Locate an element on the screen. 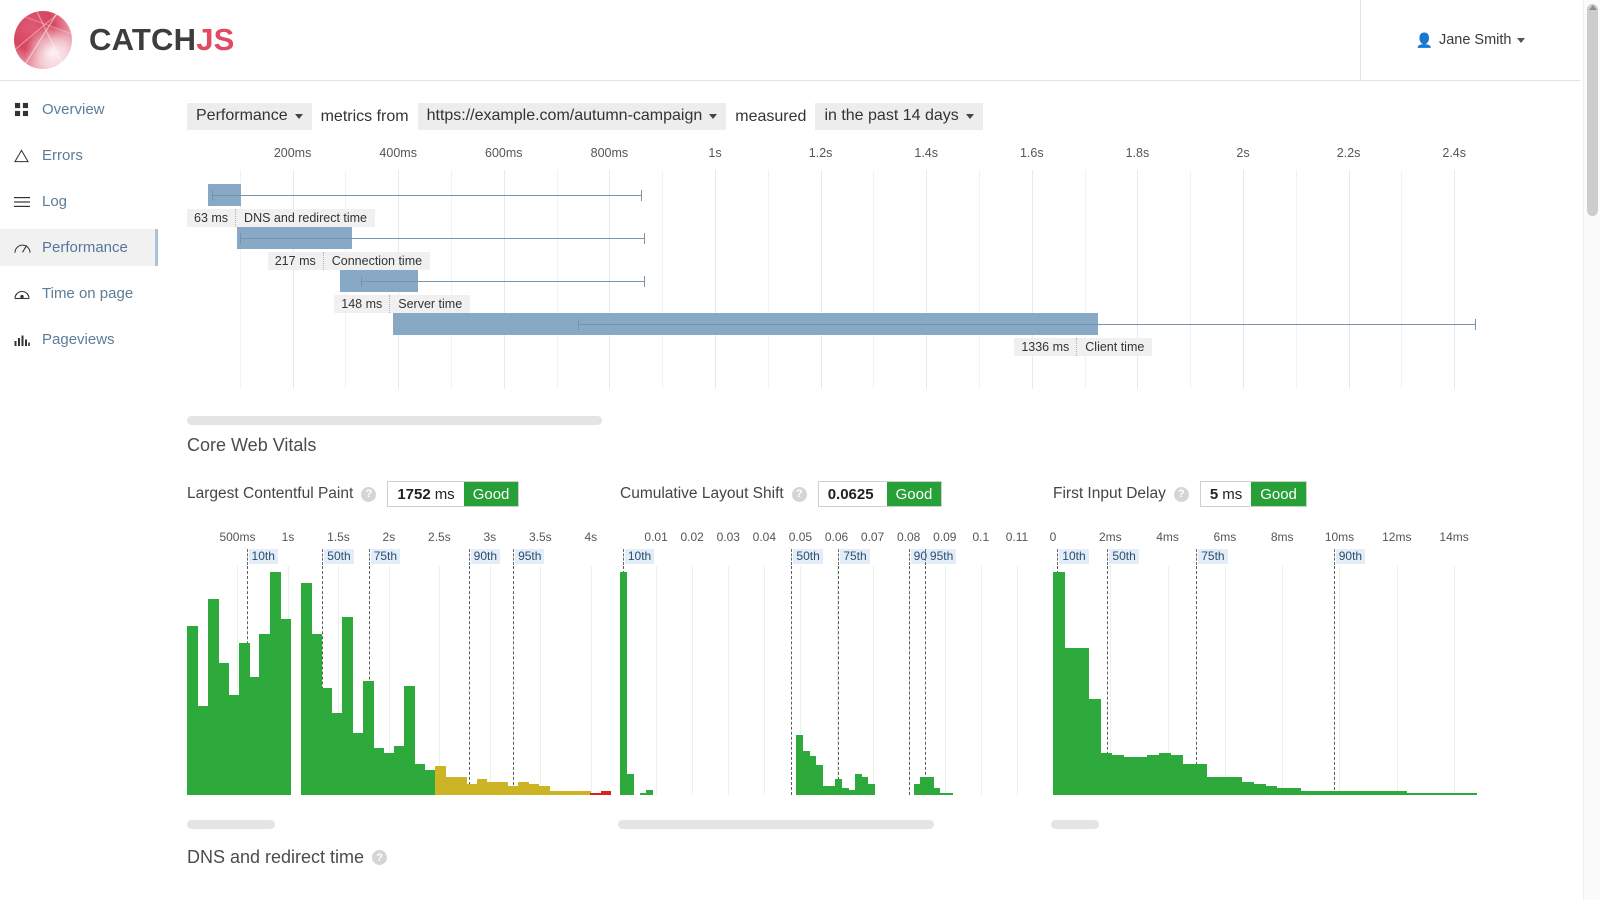 This screenshot has width=1600, height=900. dns-redirect-time-title-row: DNS and redirect time ? is located at coordinates (287, 857).